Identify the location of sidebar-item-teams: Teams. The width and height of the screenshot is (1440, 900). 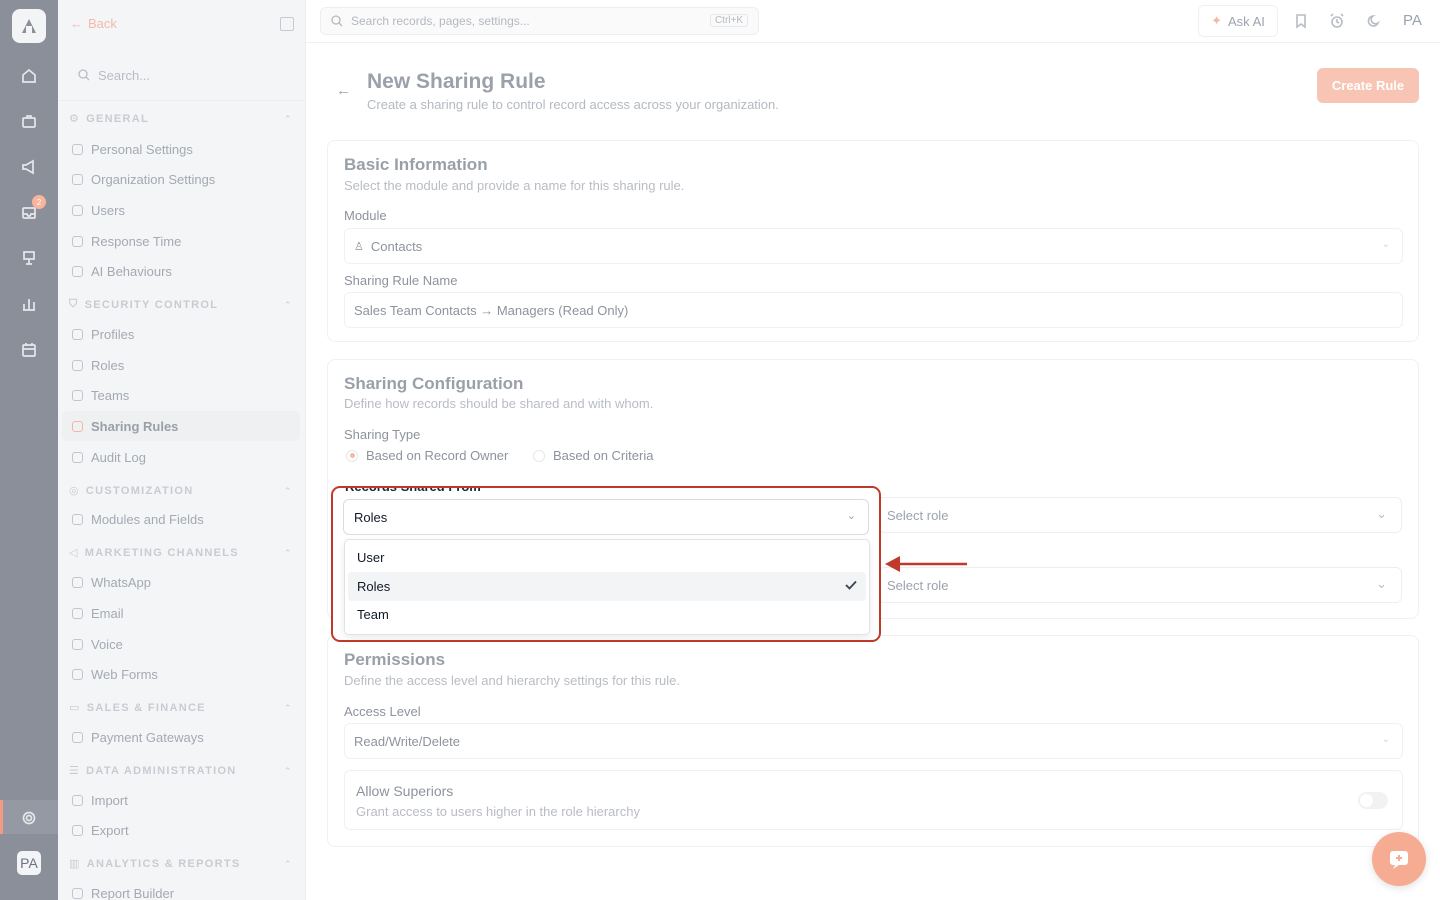
(100, 395).